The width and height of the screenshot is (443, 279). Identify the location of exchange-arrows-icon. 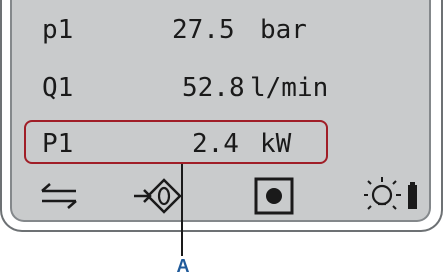
(59, 196).